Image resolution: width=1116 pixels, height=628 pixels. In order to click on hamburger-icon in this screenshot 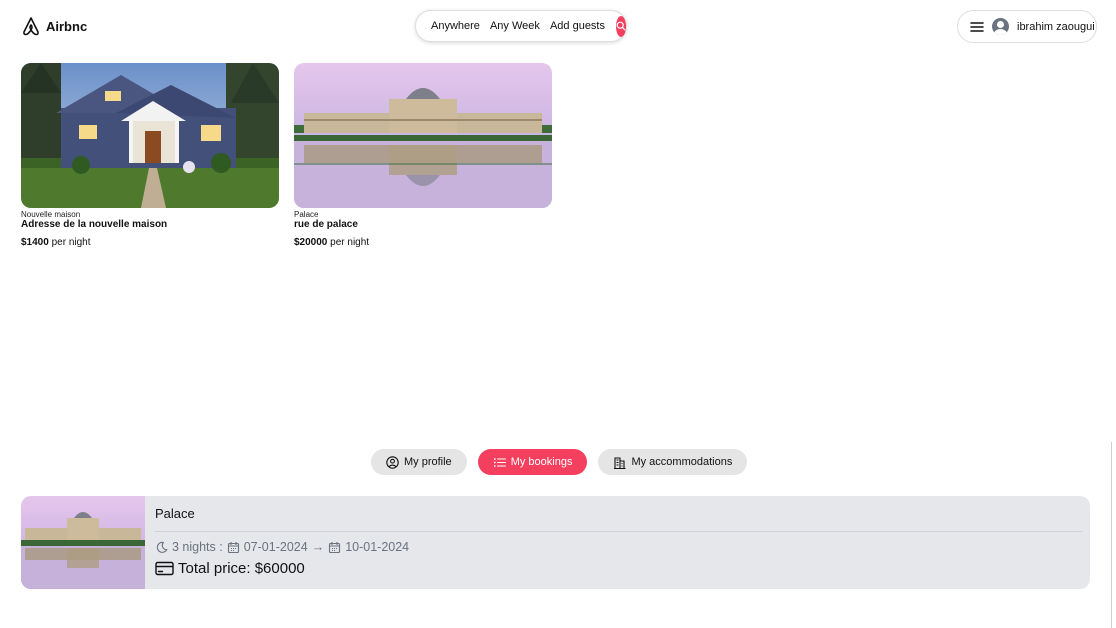, I will do `click(977, 27)`.